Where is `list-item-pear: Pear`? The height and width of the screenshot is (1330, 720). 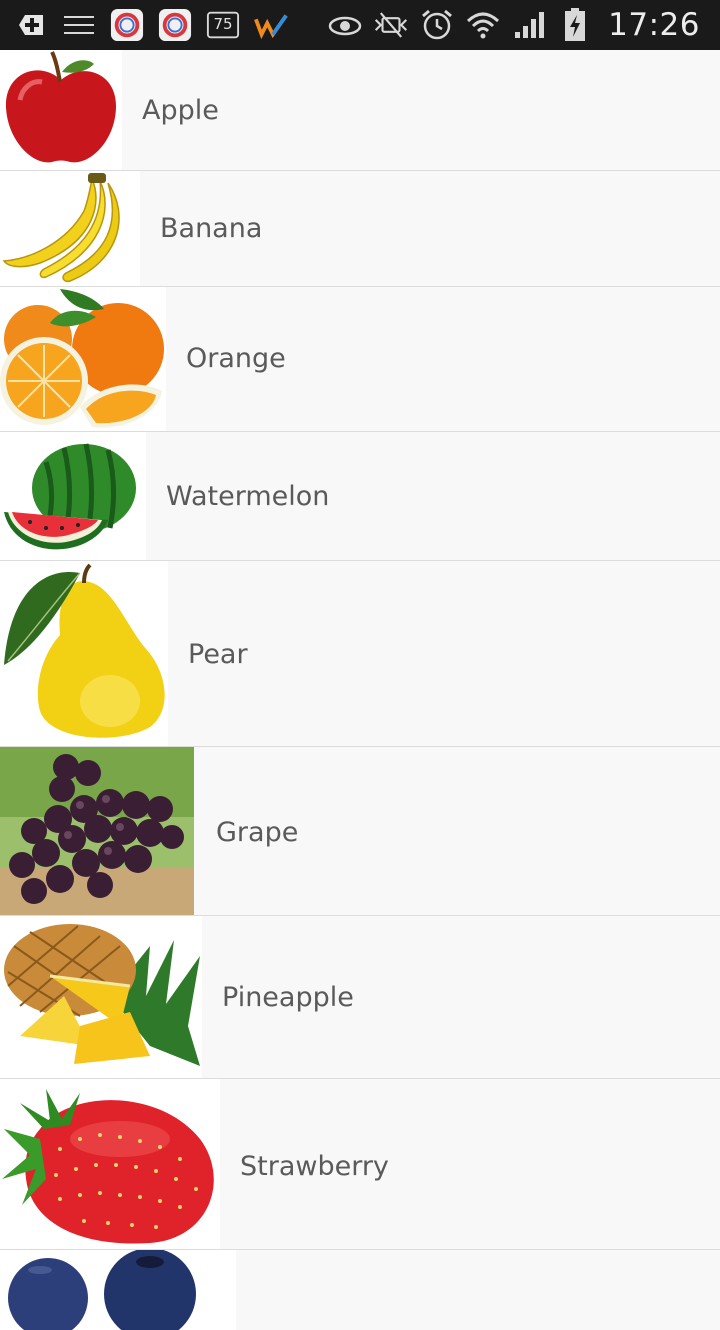
list-item-pear: Pear is located at coordinates (360, 654).